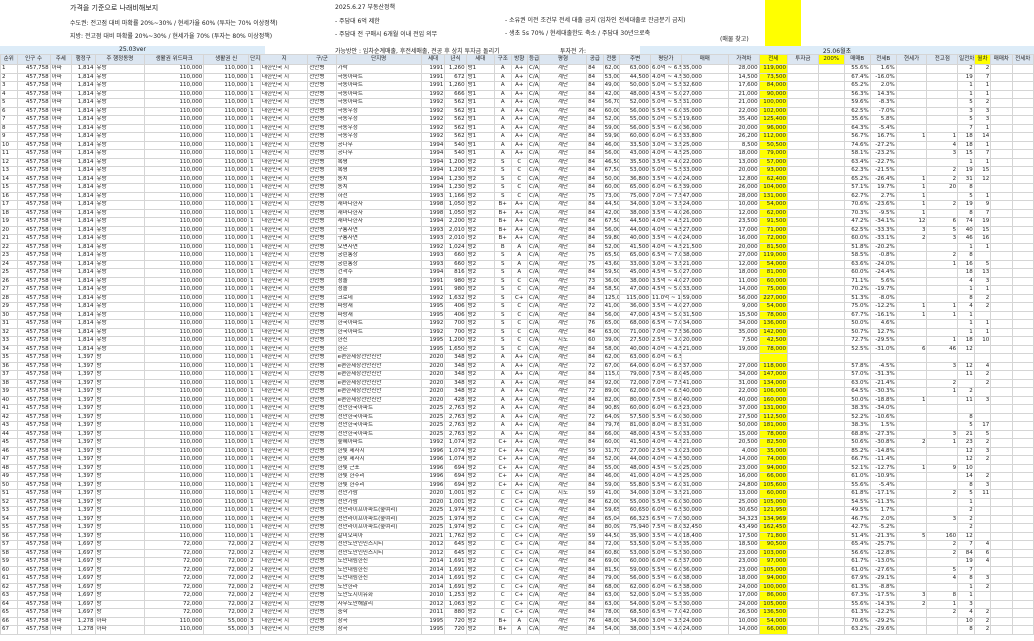 This screenshot has height=641, width=1034. What do you see at coordinates (433, 536) in the screenshot?
I see `table-cell: 2021` at bounding box center [433, 536].